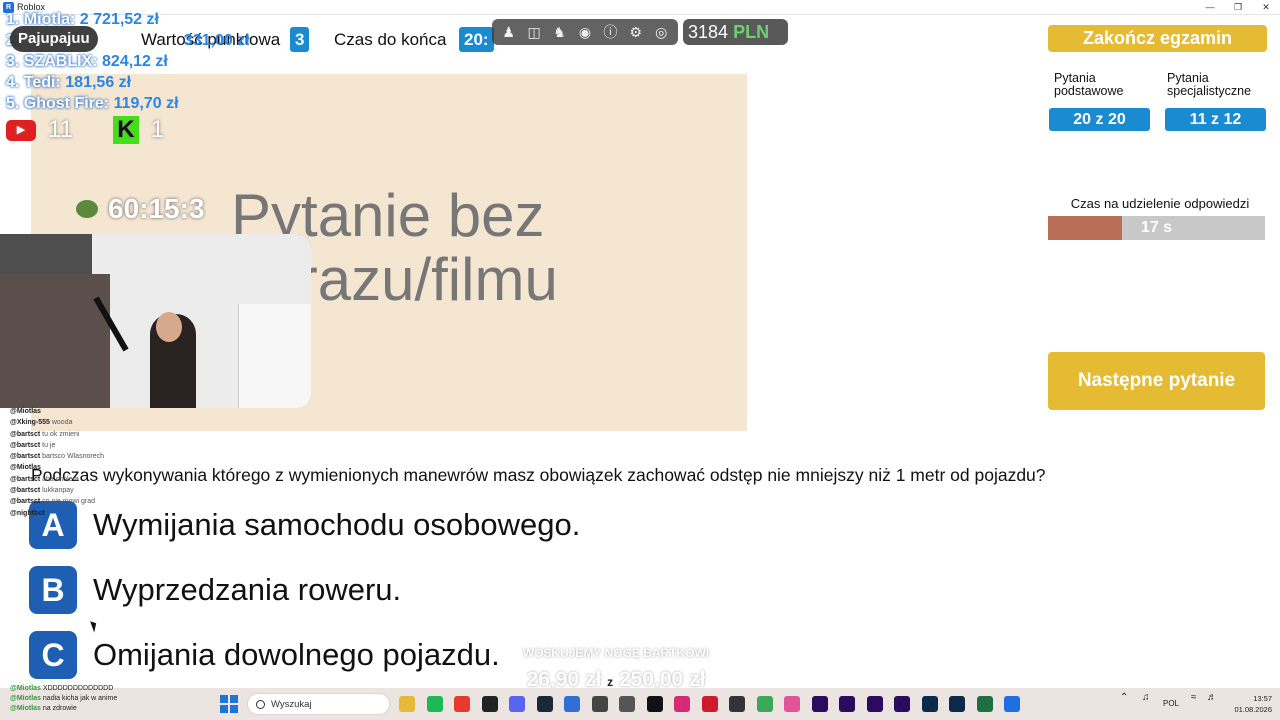  What do you see at coordinates (560, 32) in the screenshot?
I see `trophy-icon: ♞` at bounding box center [560, 32].